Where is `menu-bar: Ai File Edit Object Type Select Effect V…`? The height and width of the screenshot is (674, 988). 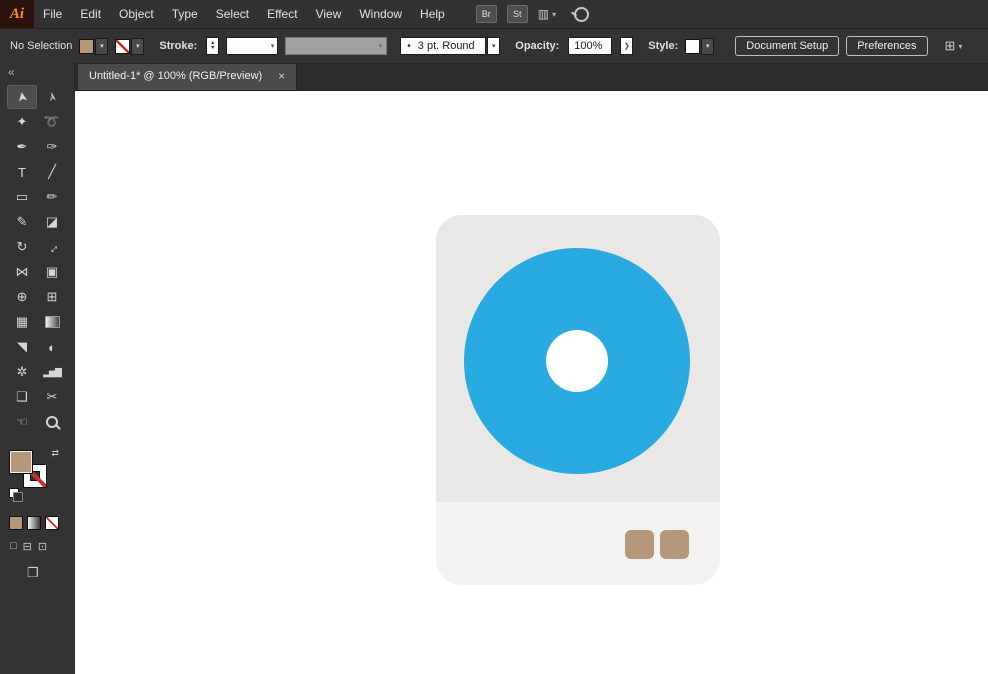 menu-bar: Ai File Edit Object Type Select Effect V… is located at coordinates (494, 14).